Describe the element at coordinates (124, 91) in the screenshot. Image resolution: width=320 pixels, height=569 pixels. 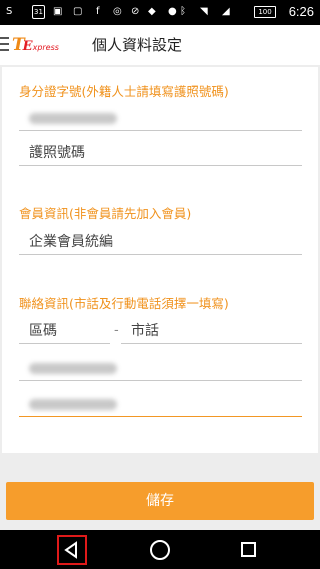
I see `id-section-label: 身分證字號(外籍人士請填寫護照號碼)` at that location.